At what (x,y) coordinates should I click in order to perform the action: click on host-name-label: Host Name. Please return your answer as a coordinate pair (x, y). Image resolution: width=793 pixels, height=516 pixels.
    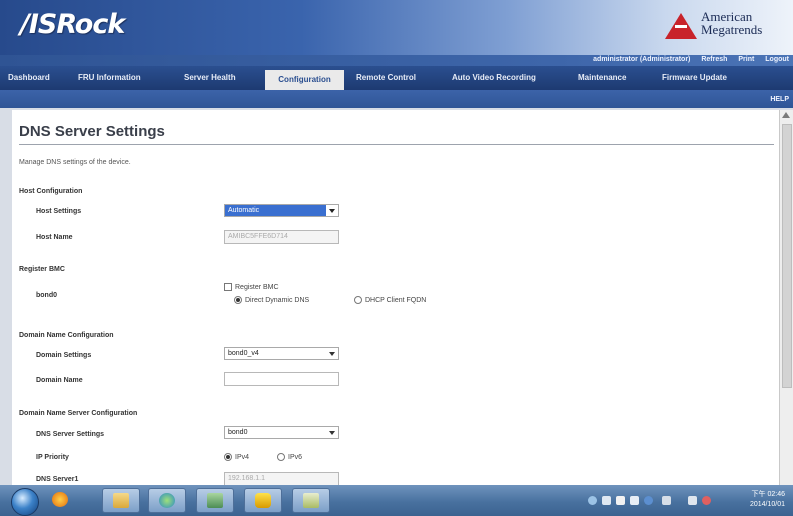
    Looking at the image, I should click on (54, 237).